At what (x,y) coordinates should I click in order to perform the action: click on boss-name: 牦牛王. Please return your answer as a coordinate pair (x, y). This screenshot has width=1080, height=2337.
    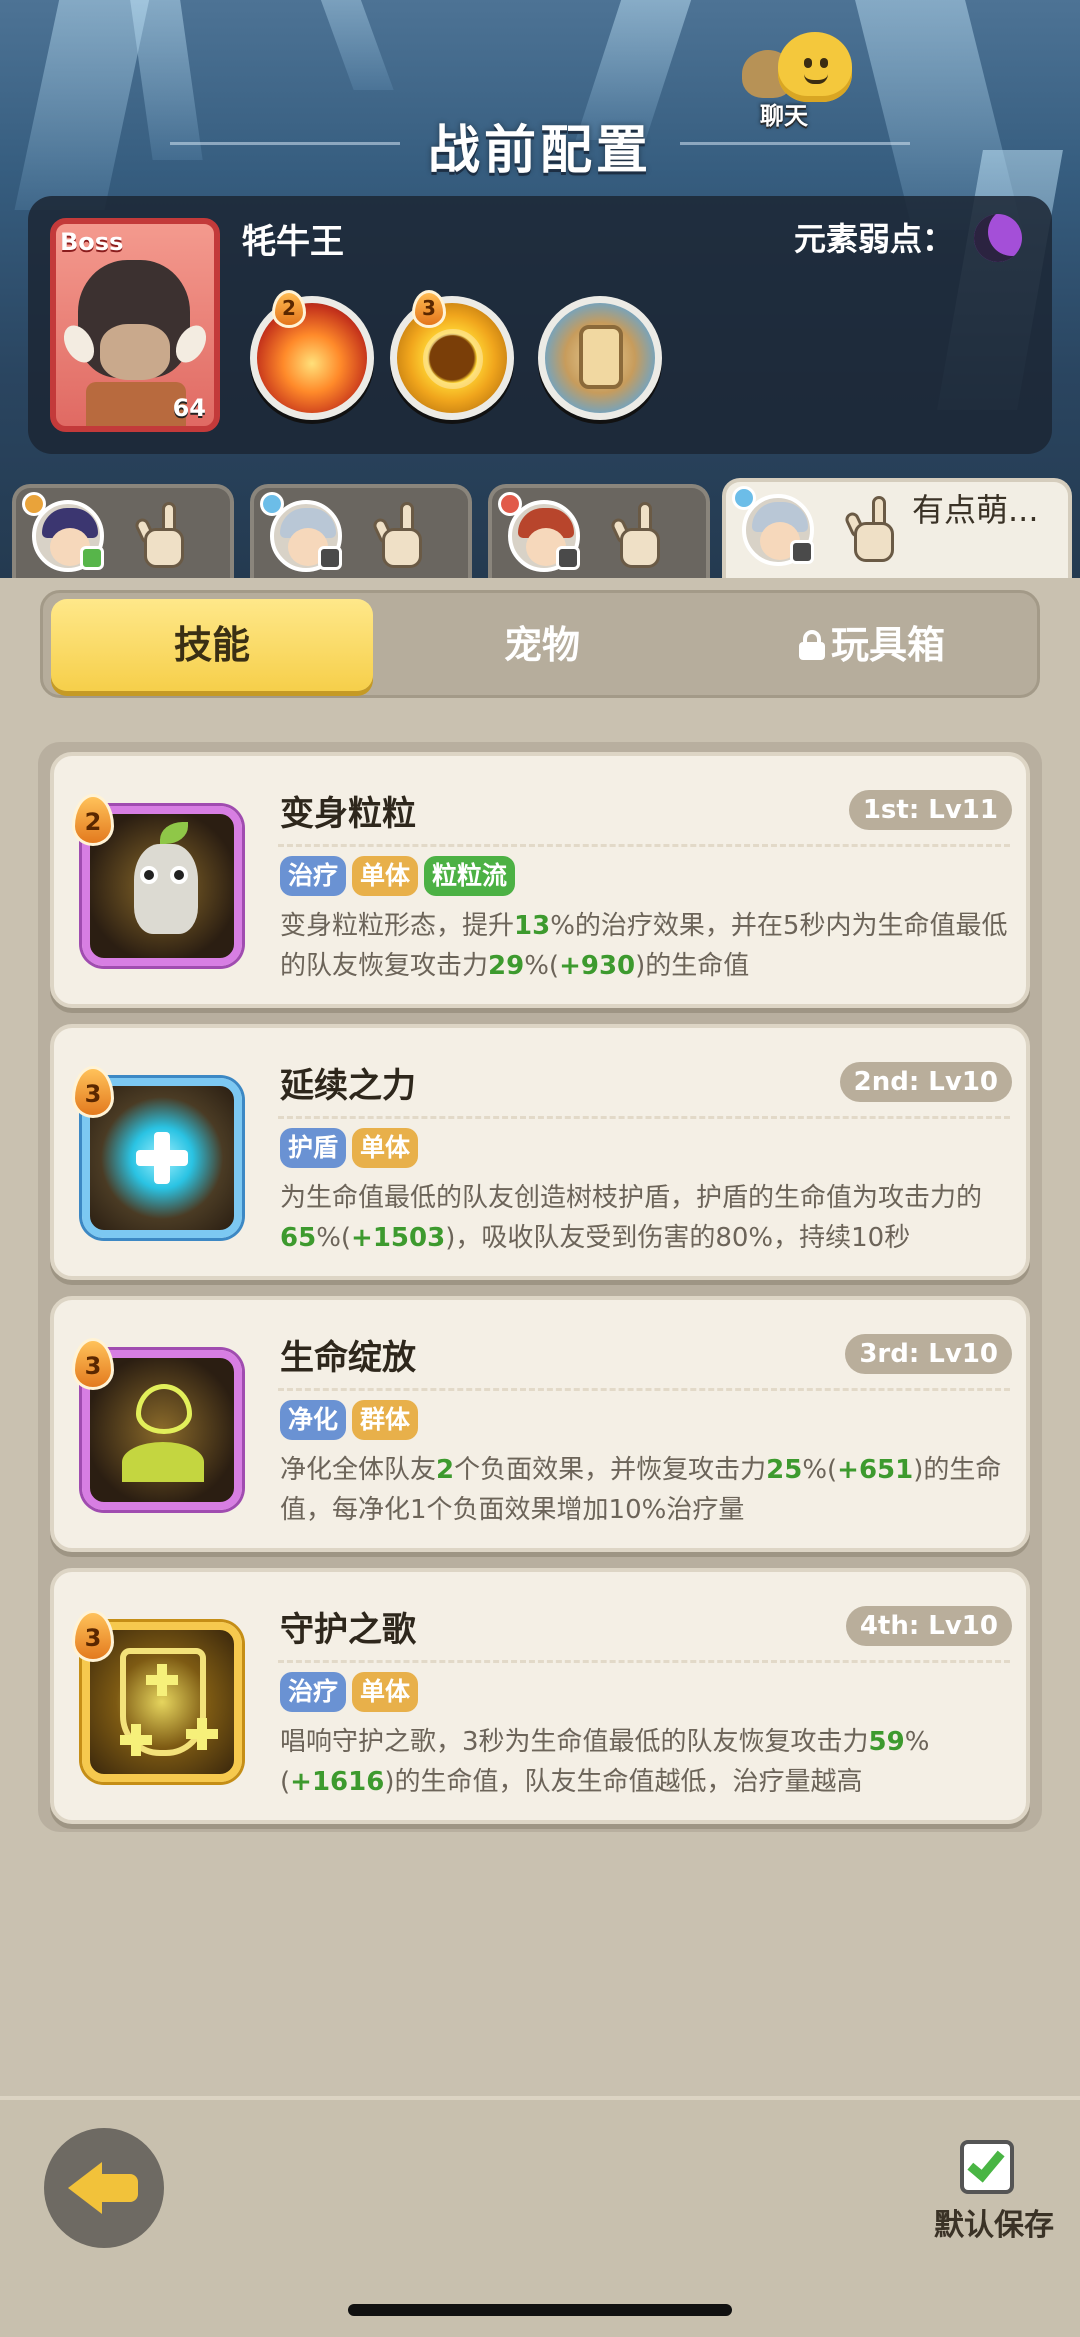
    Looking at the image, I should click on (293, 242).